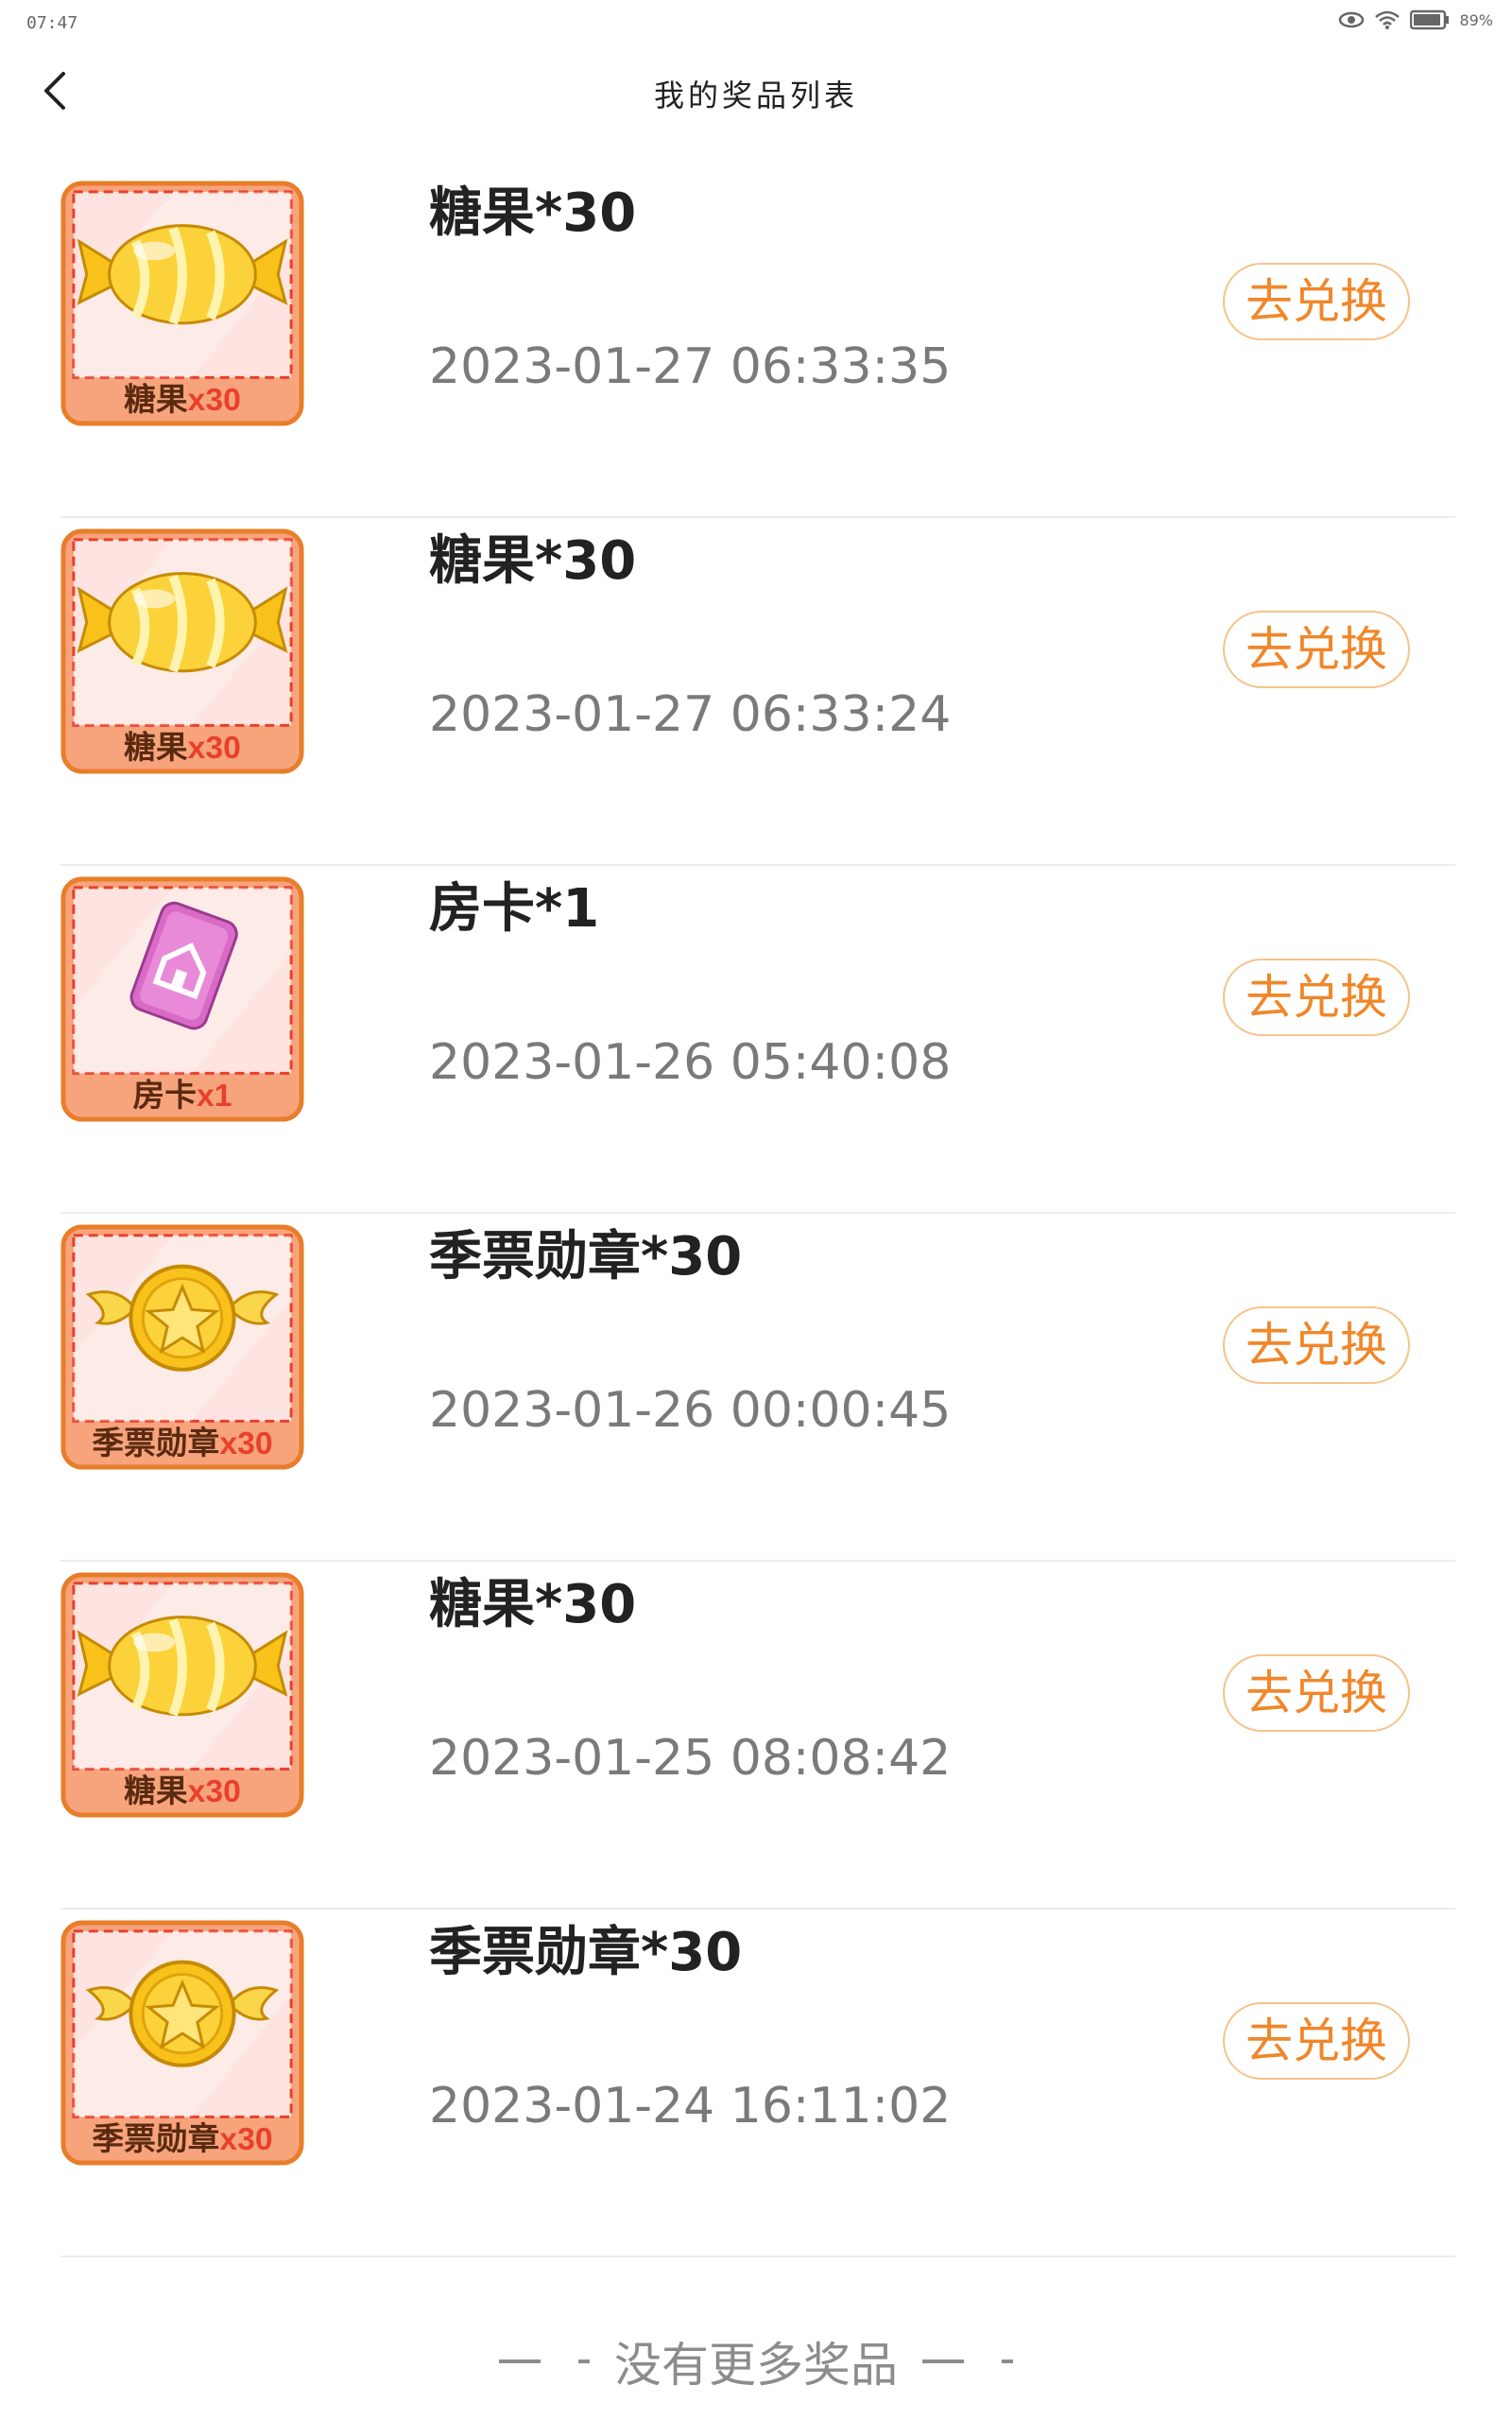 This screenshot has height=2420, width=1512. Describe the element at coordinates (756, 26) in the screenshot. I see `status-bar: 07:47 89%` at that location.